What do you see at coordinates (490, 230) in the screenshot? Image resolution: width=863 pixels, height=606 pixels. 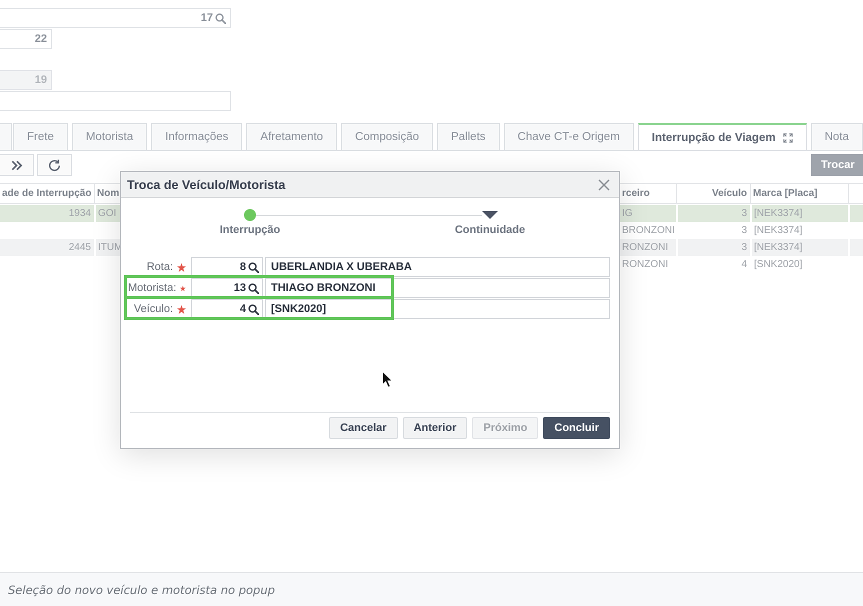 I see `step-label: Continuidade` at bounding box center [490, 230].